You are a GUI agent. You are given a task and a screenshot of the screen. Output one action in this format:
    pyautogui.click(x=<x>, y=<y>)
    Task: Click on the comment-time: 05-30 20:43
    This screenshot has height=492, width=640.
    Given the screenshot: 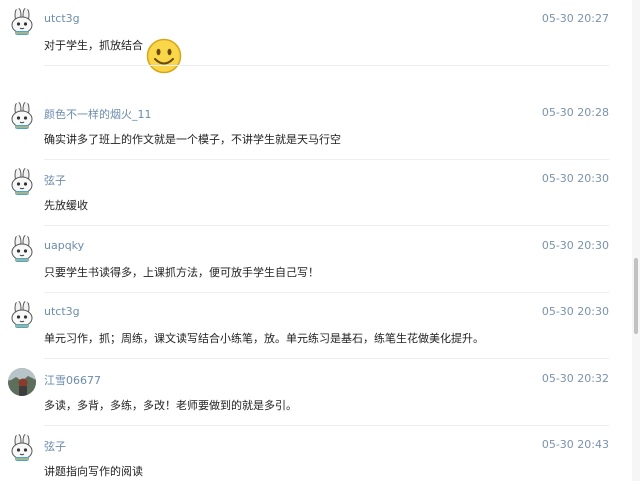 What is the action you would take?
    pyautogui.click(x=575, y=444)
    